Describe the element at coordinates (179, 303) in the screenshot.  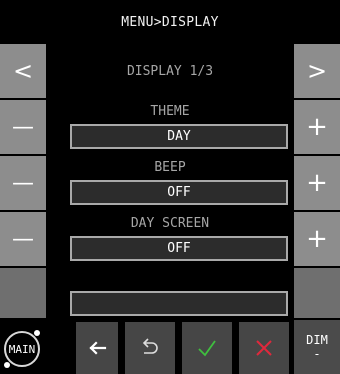
I see `empty-value-field` at that location.